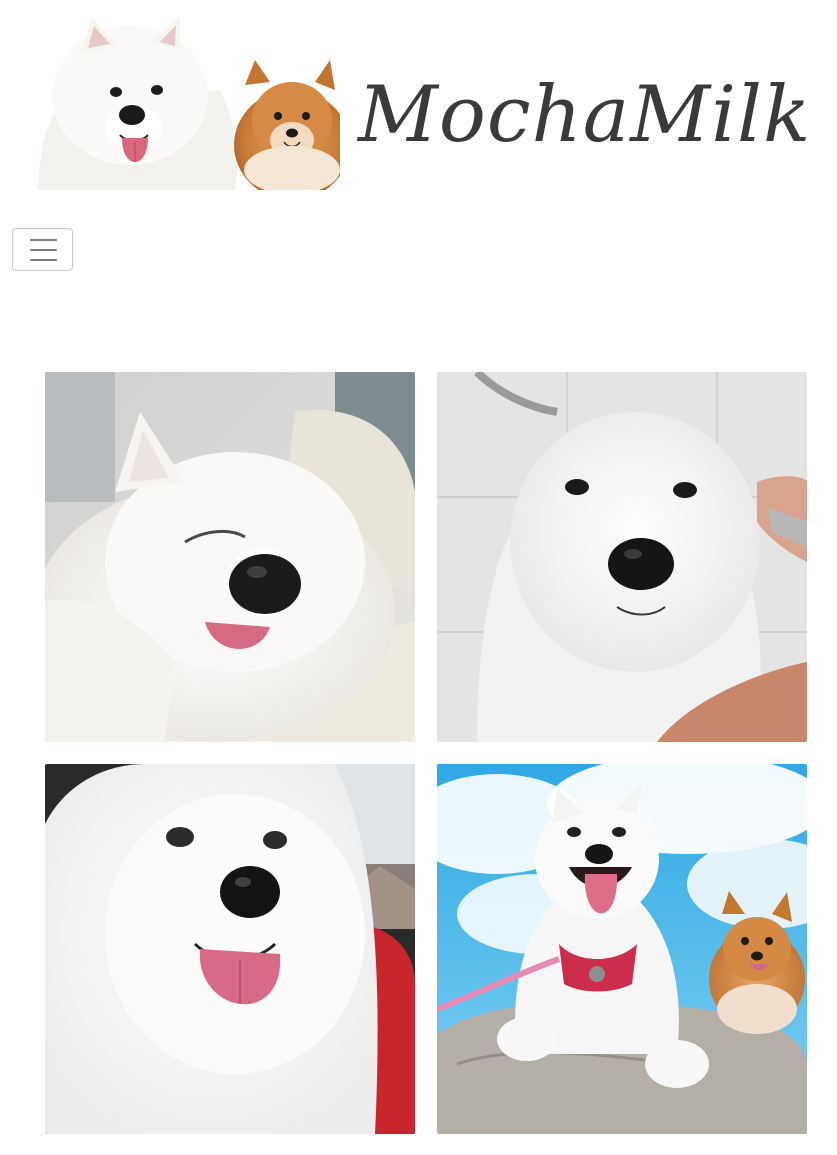 This screenshot has height=1155, width=837. What do you see at coordinates (418, 250) in the screenshot?
I see `navbar` at bounding box center [418, 250].